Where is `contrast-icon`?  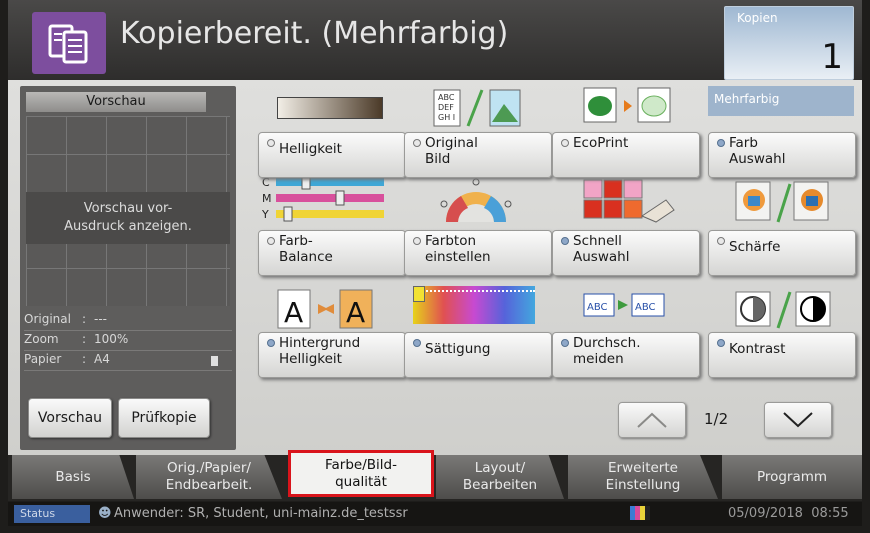 contrast-icon is located at coordinates (784, 309).